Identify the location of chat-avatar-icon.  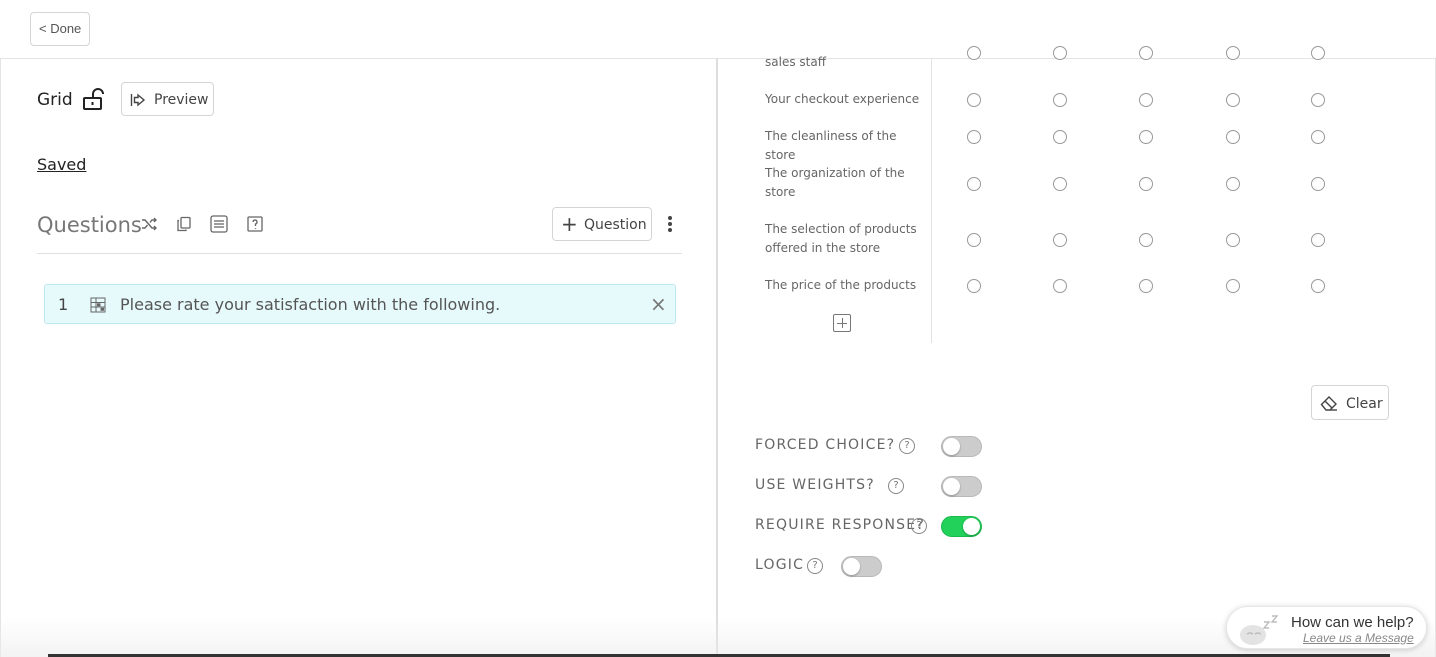
(1259, 630).